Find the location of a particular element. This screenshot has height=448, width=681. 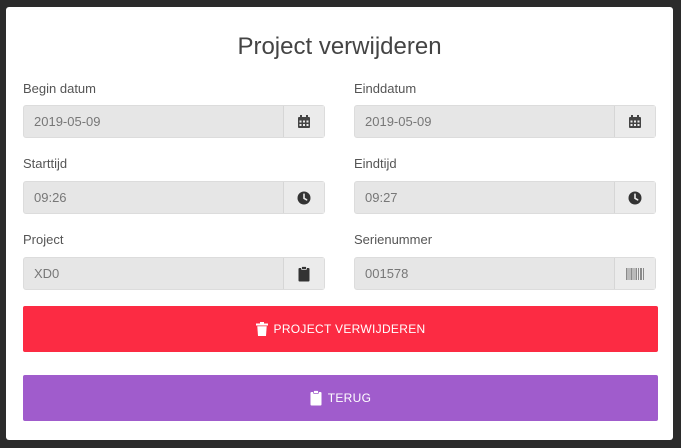

eindtijd-value: 09:27 is located at coordinates (381, 197).